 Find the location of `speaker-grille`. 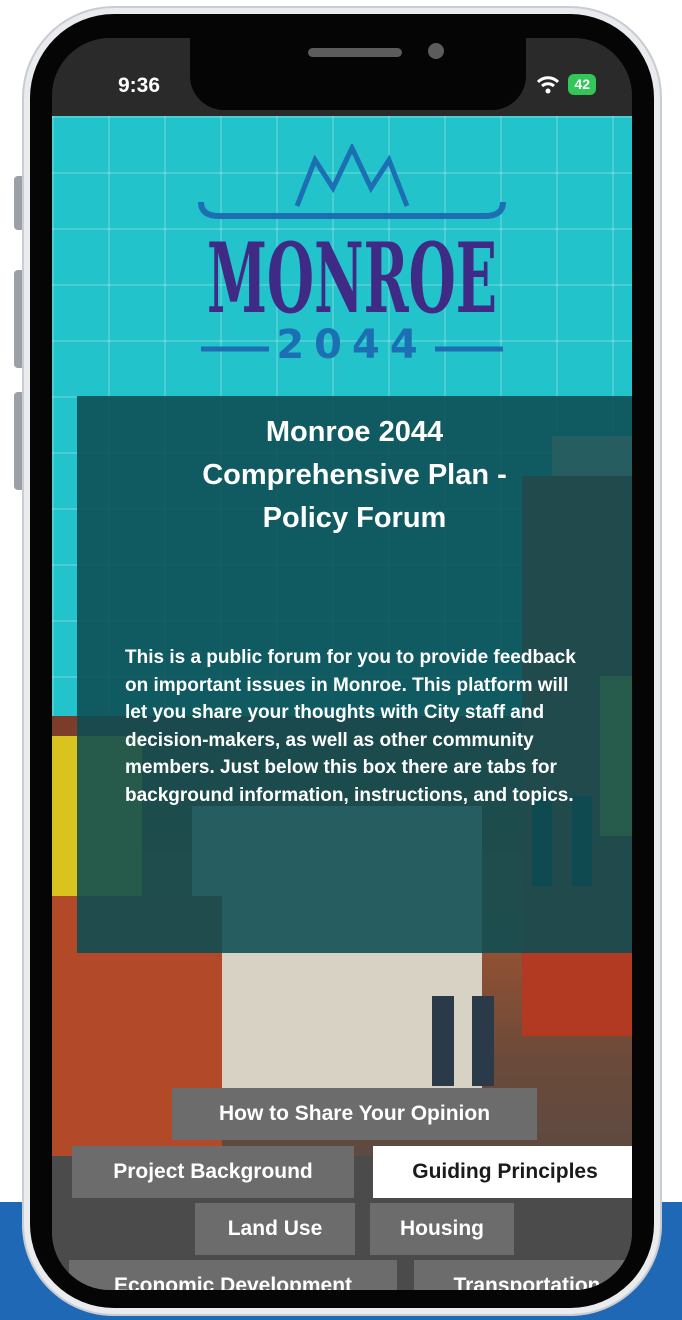

speaker-grille is located at coordinates (355, 52).